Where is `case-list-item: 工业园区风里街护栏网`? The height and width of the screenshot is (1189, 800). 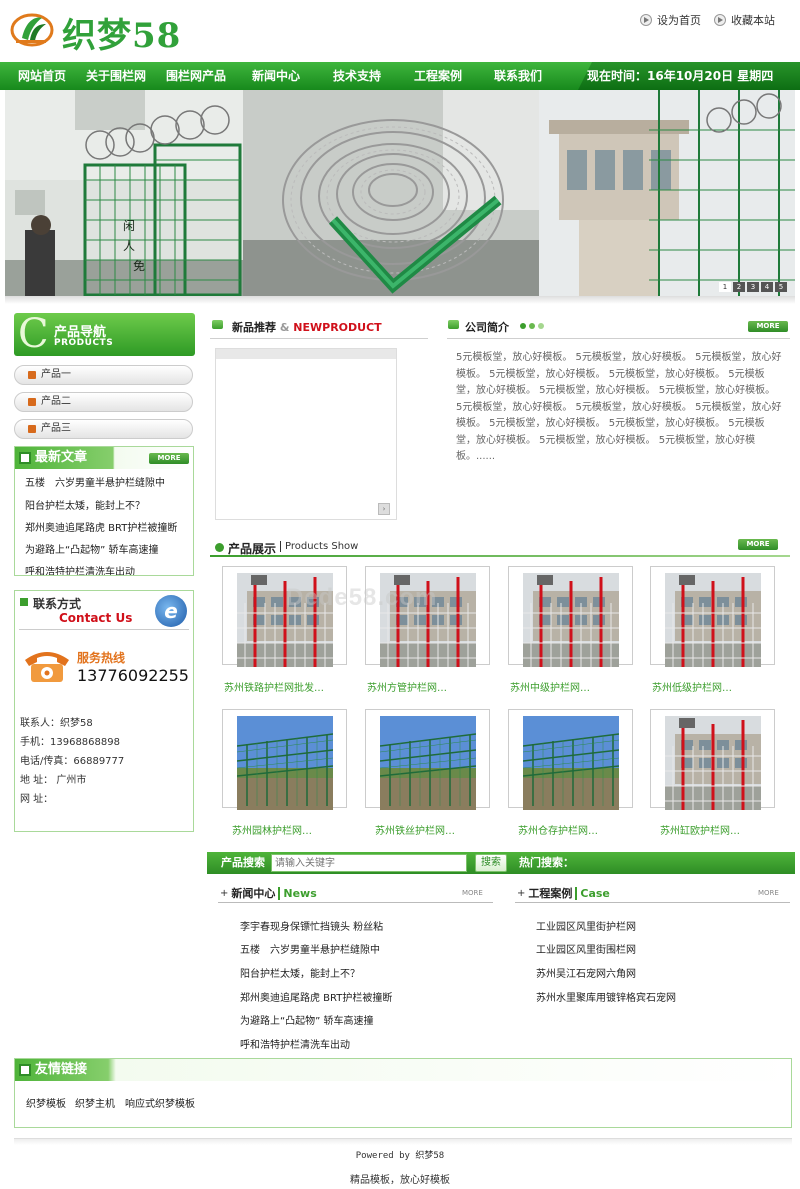 case-list-item: 工业园区风里街护栏网 is located at coordinates (586, 925).